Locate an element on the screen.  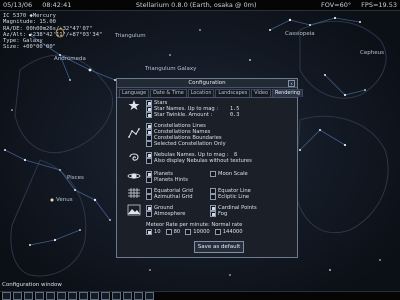
tab-video: Video is located at coordinates (261, 93).